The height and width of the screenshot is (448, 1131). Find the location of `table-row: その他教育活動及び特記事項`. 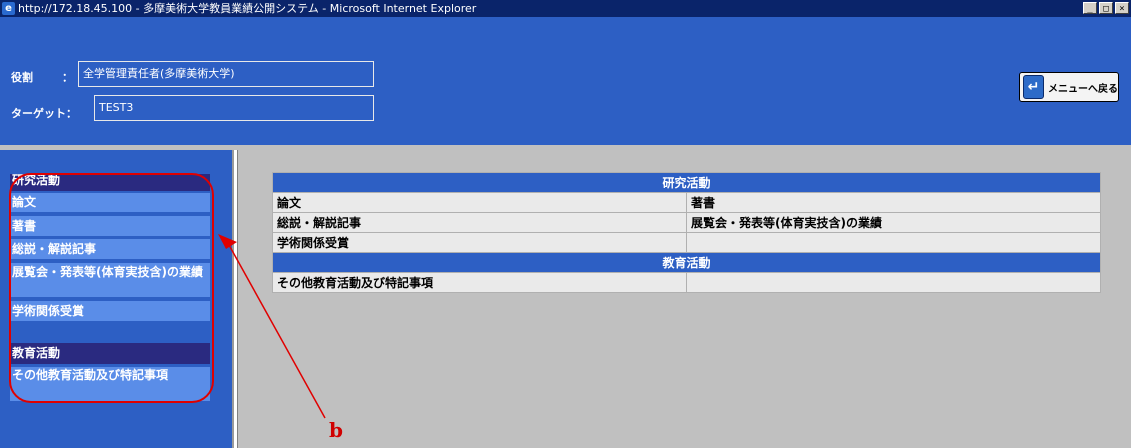

table-row: その他教育活動及び特記事項 is located at coordinates (686, 282).